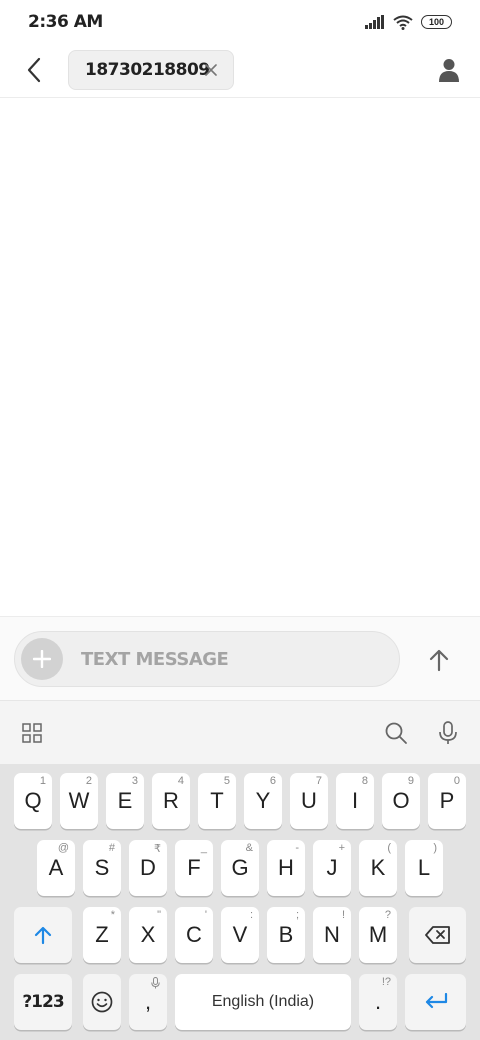  I want to click on key-label: M, so click(378, 934).